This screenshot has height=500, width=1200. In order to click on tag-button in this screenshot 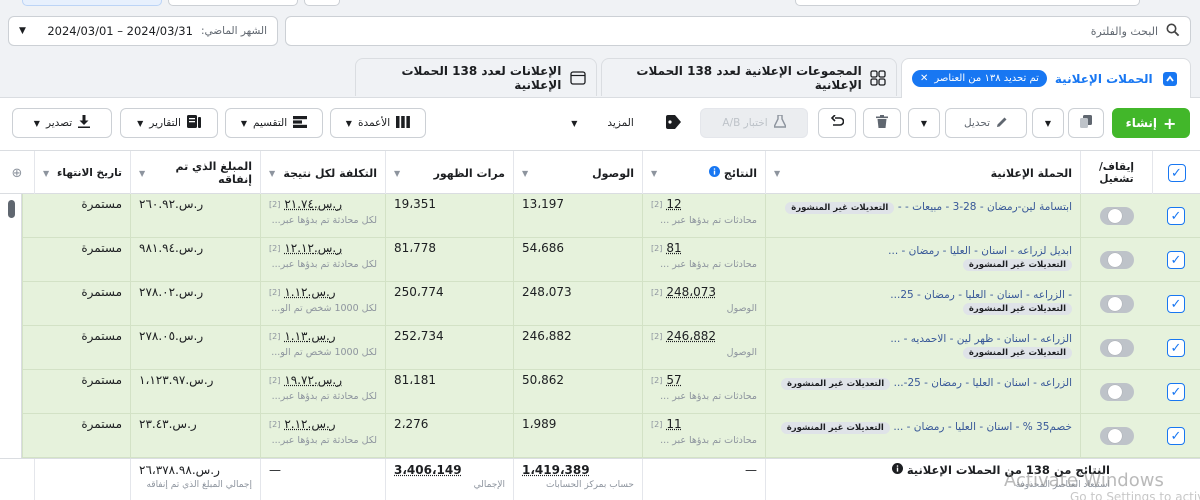, I will do `click(674, 123)`.